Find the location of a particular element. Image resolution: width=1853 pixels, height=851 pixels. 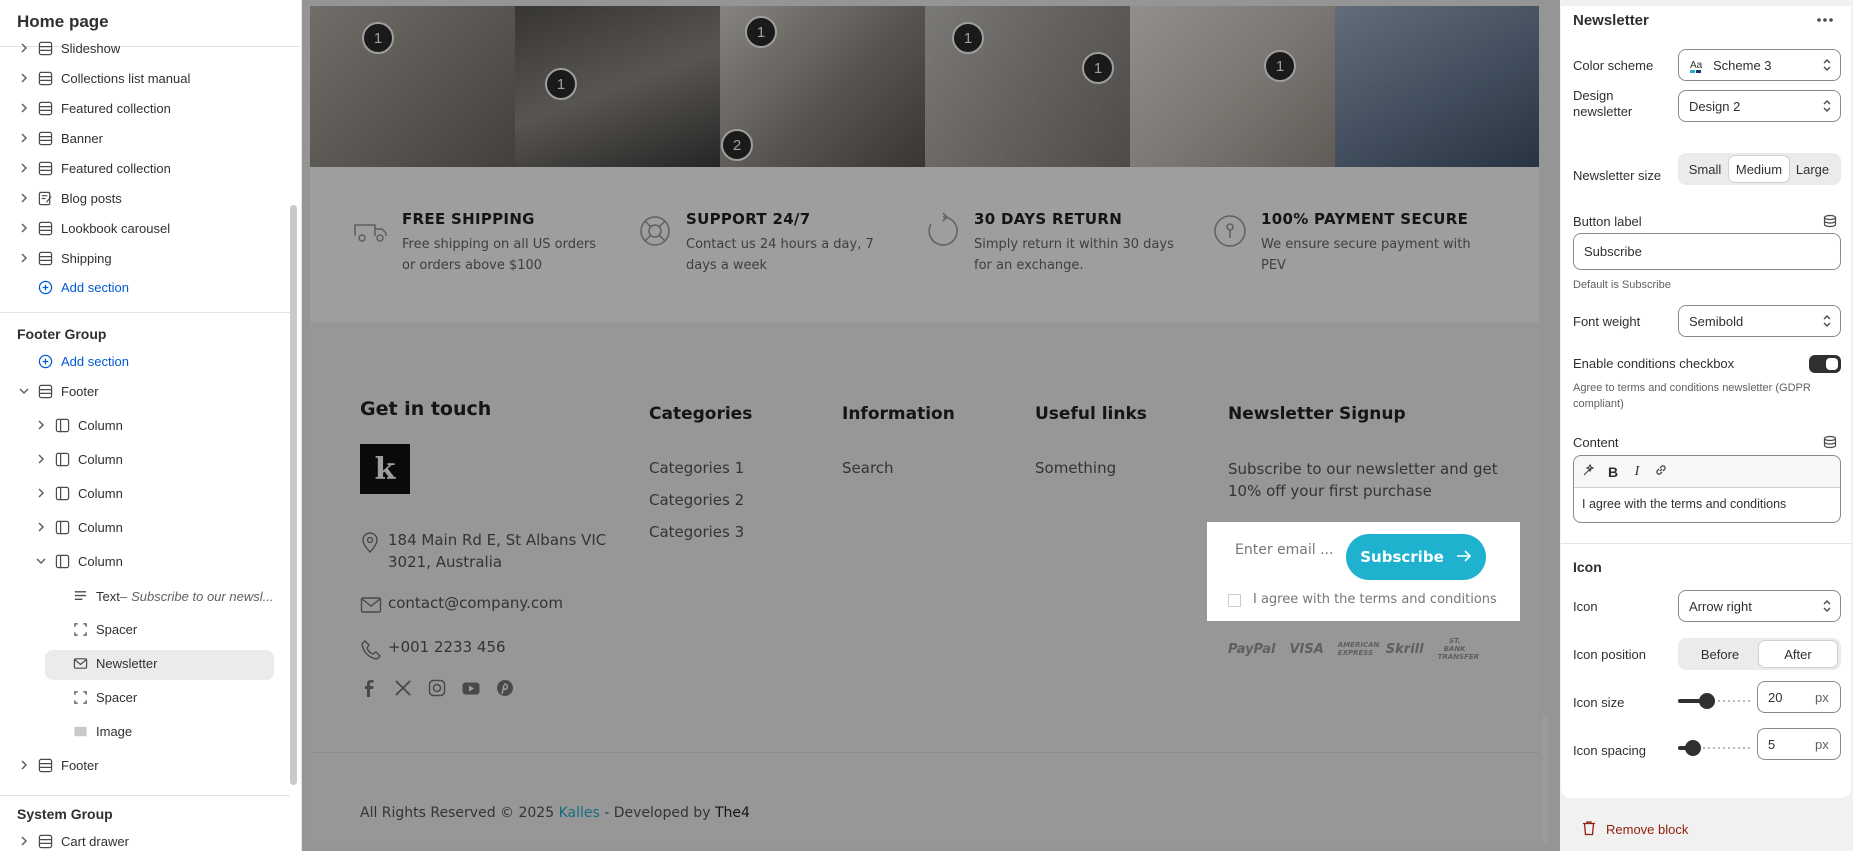

remove-block-button: Remove block is located at coordinates (1635, 829).